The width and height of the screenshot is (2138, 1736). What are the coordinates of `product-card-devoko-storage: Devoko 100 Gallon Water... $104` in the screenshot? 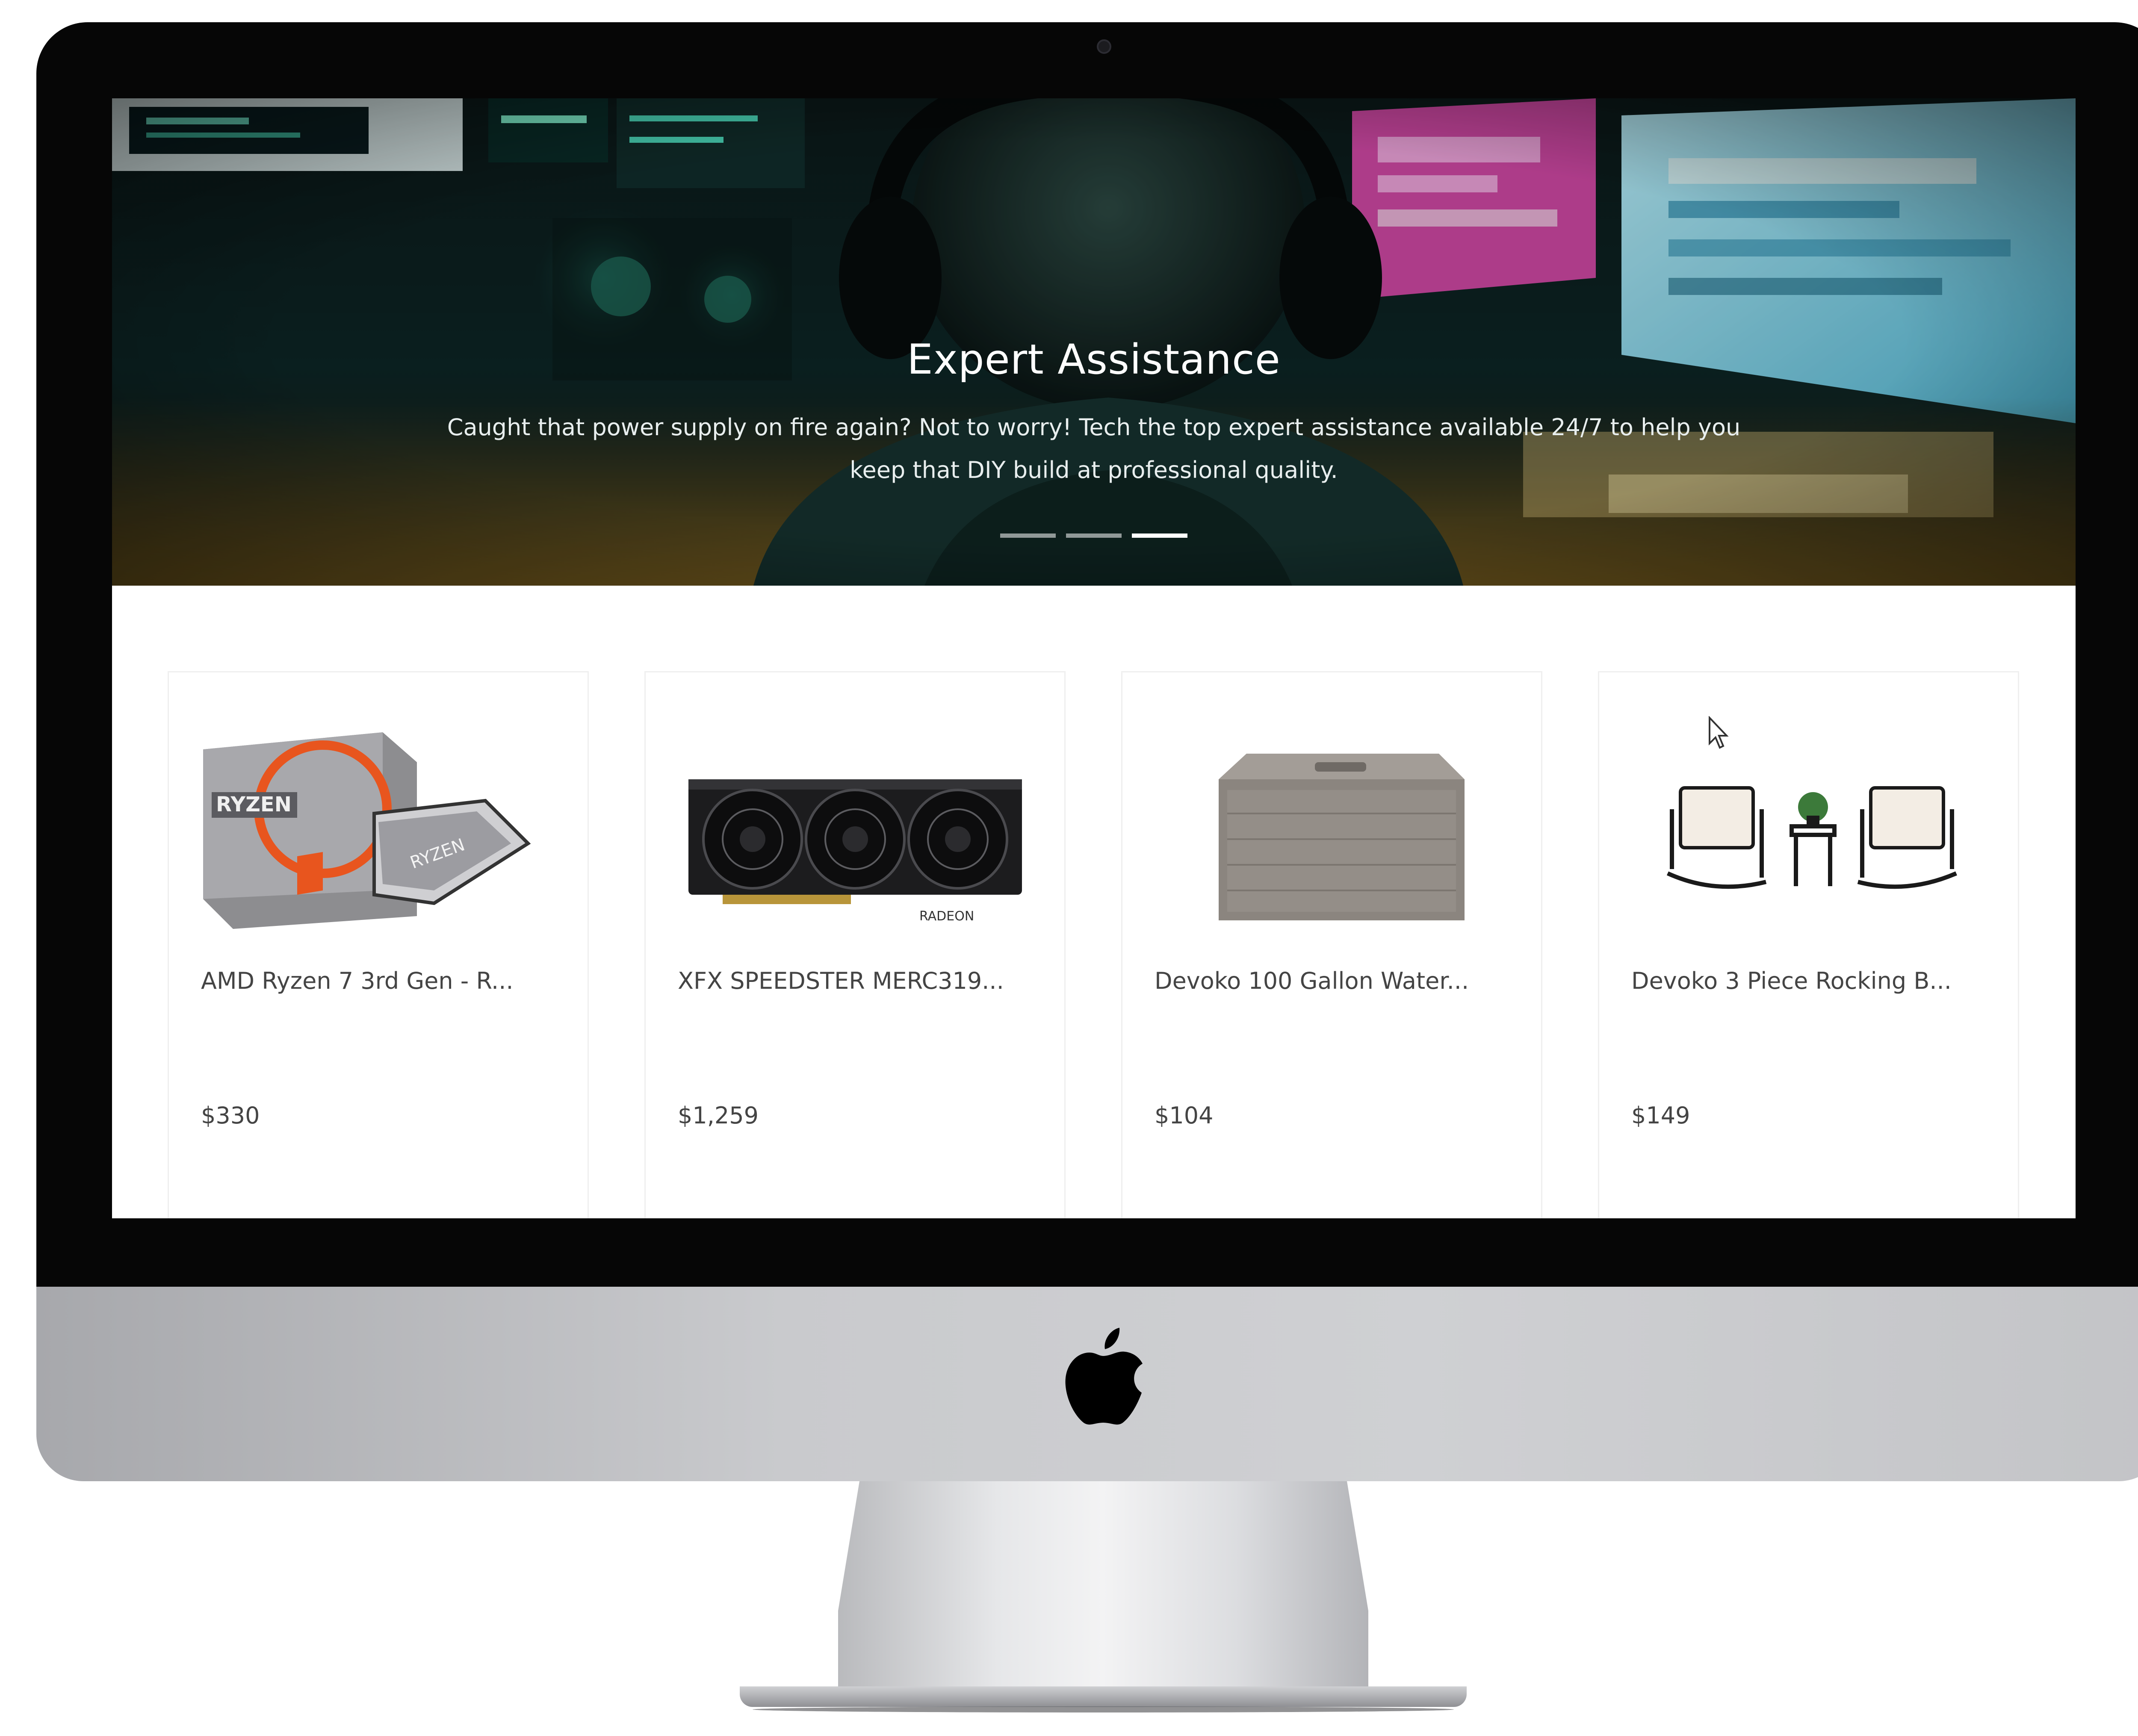 It's located at (1331, 945).